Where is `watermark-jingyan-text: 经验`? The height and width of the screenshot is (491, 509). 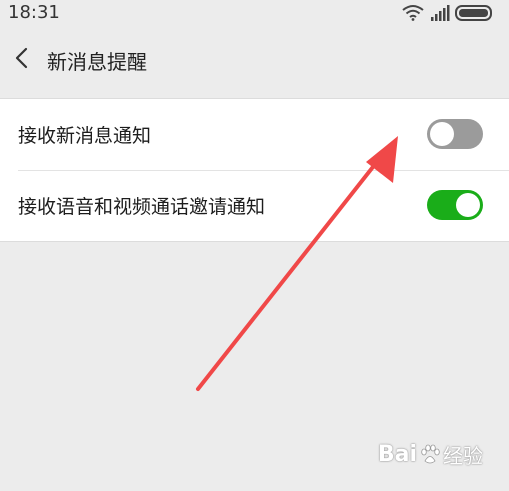 watermark-jingyan-text: 经验 is located at coordinates (463, 456).